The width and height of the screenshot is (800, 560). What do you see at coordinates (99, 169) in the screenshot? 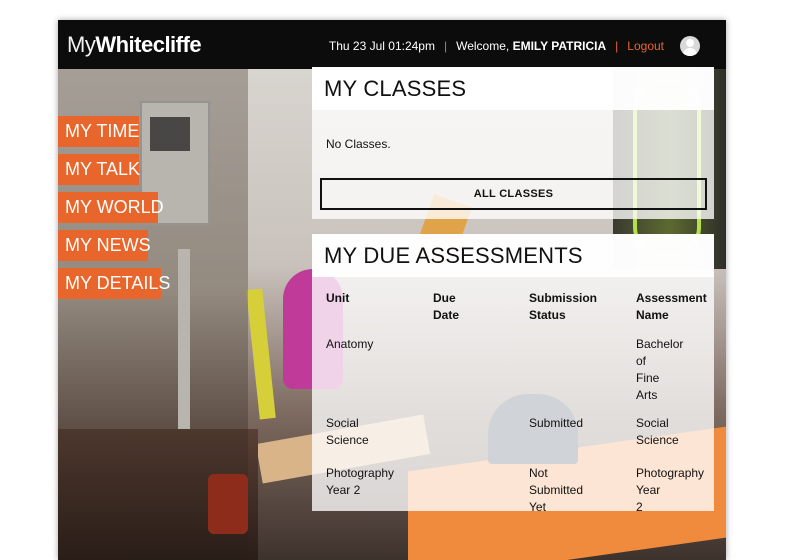
I see `nav-my-talk: MY TALK` at bounding box center [99, 169].